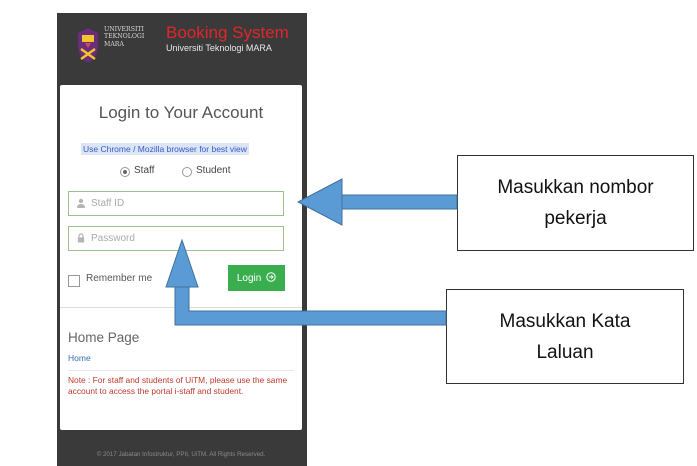  I want to click on university-line: UNIVERSITI, so click(124, 29).